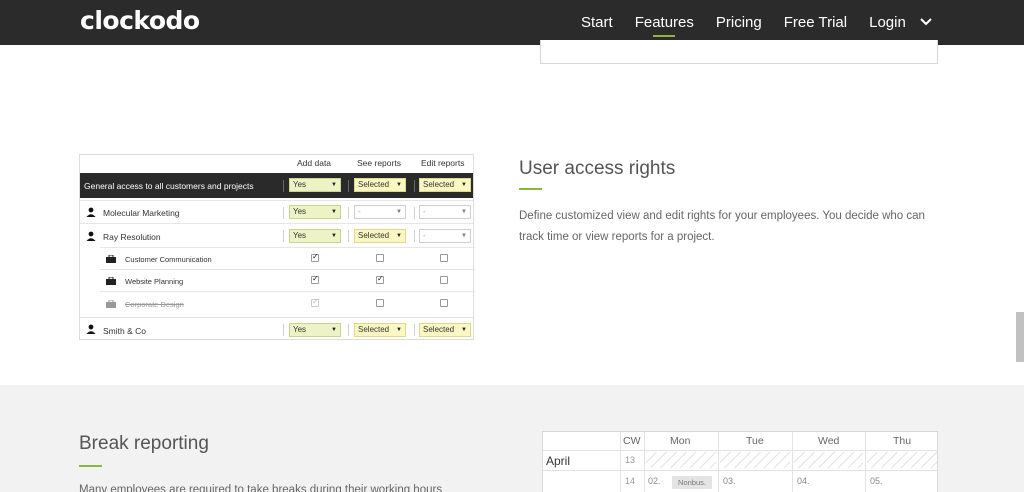  I want to click on nav-login: Login, so click(887, 22).